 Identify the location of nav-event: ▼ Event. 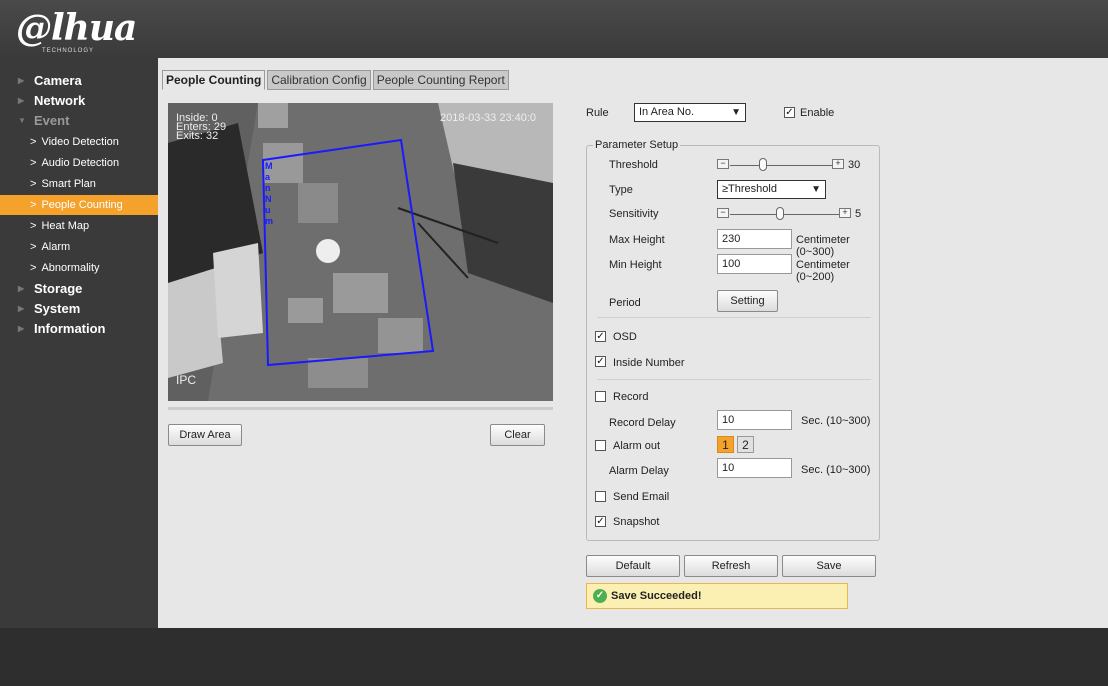
(79, 120).